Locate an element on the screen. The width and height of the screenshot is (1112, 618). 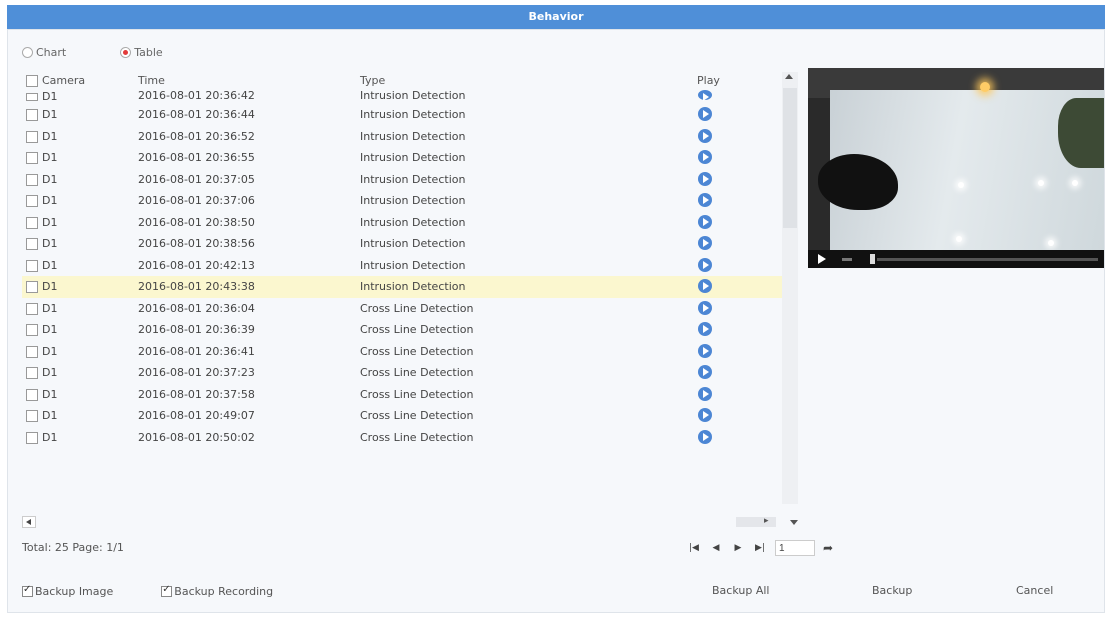
video-stop-icon is located at coordinates (847, 259).